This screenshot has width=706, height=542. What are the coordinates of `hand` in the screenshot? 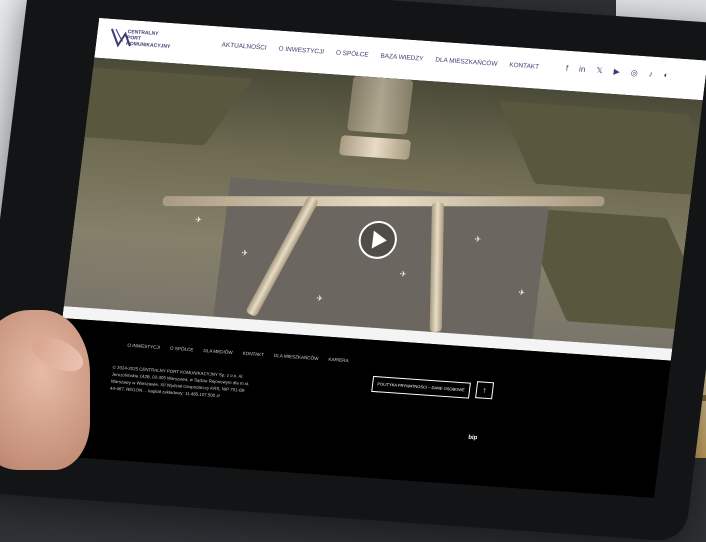 It's located at (45, 390).